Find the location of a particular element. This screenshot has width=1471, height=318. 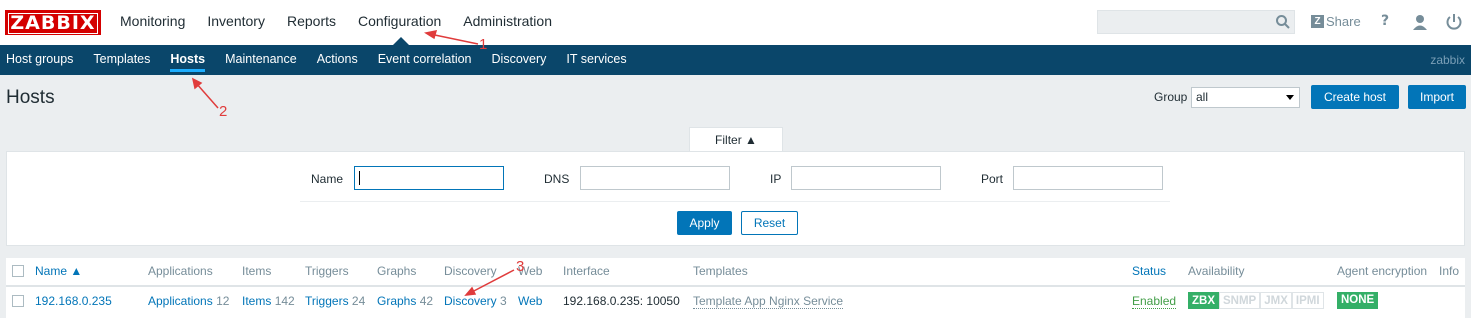

submenu-hosts: Hosts is located at coordinates (188, 62).